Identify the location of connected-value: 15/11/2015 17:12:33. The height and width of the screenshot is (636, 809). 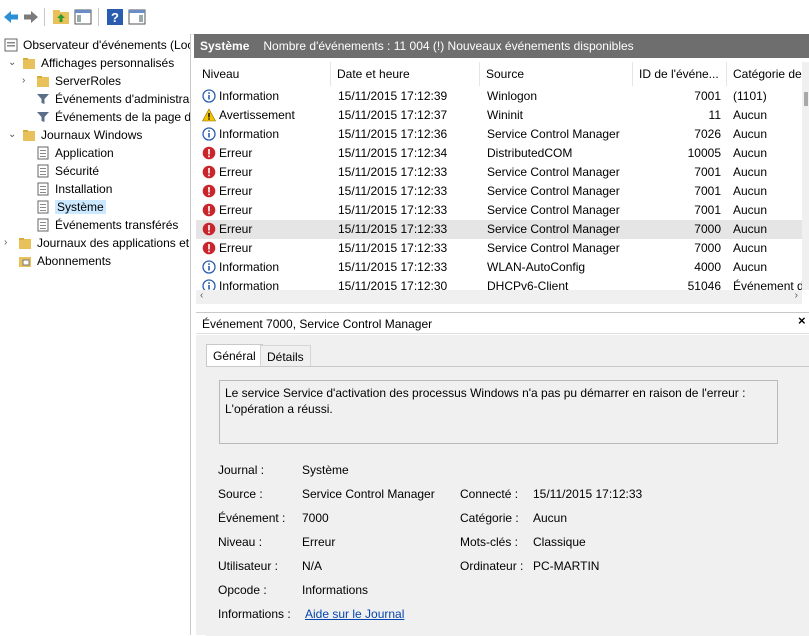
(588, 494).